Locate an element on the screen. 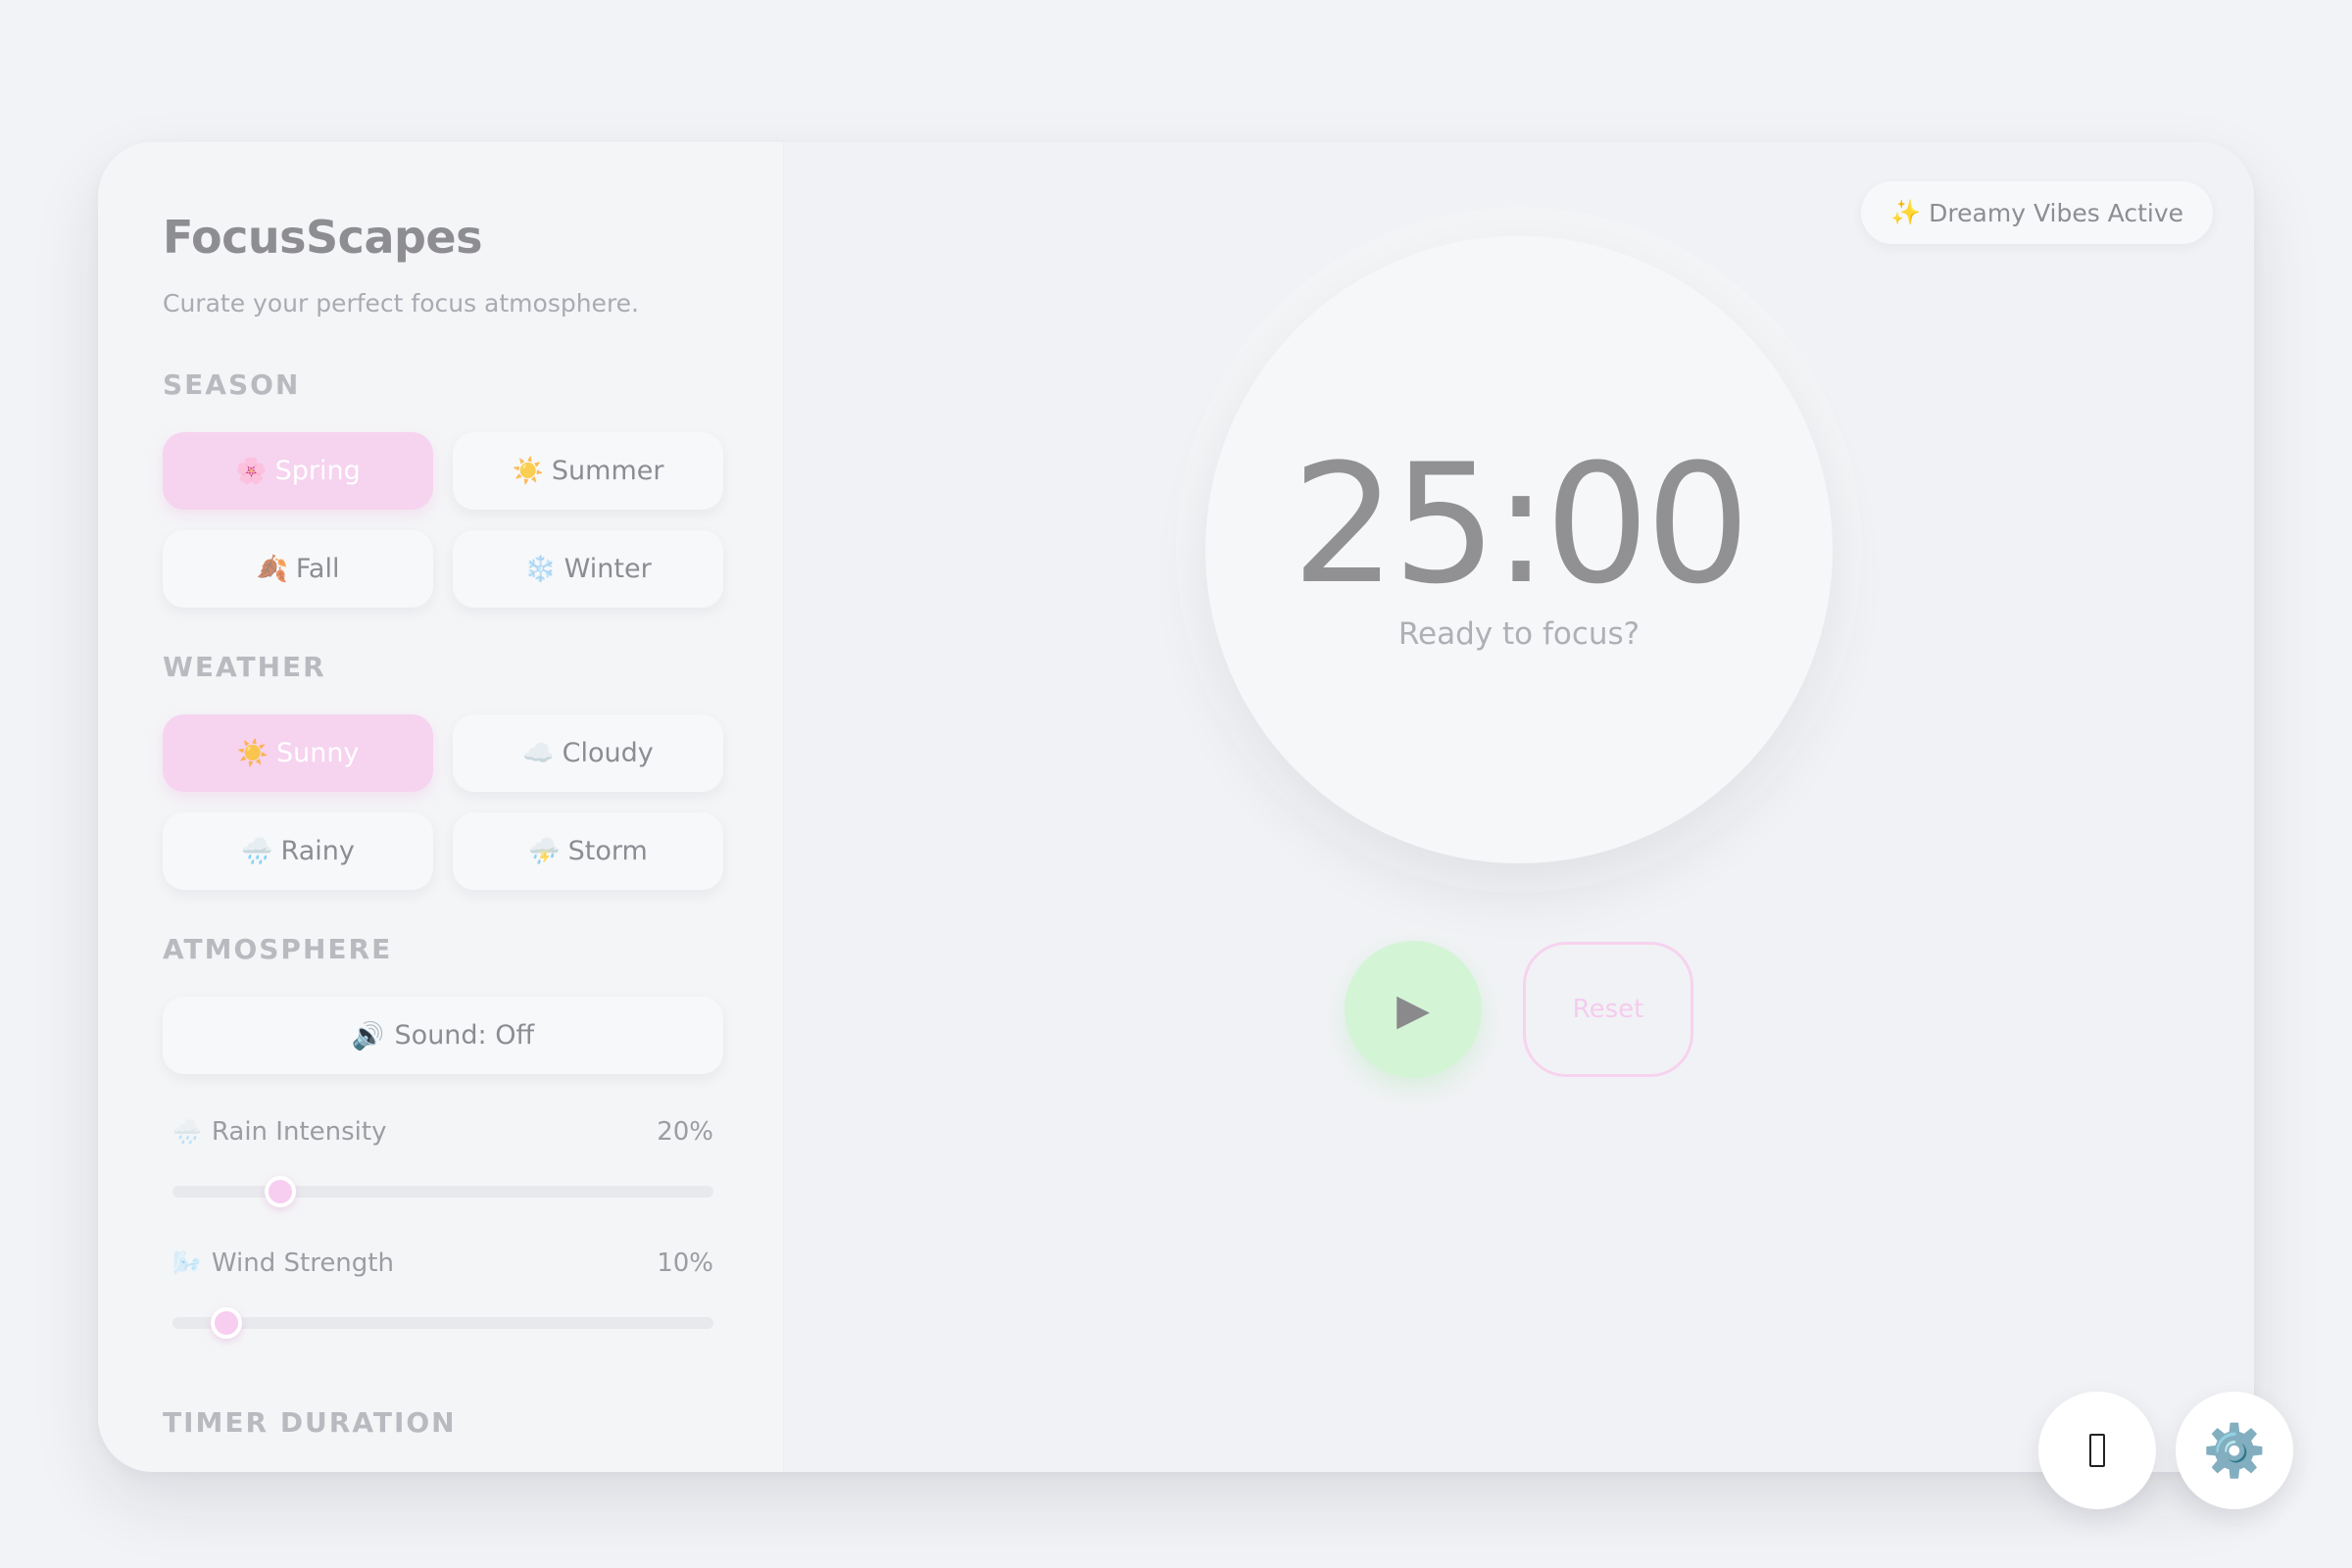  rain-intensity-label-group: 🌧️ Rain Intensity is located at coordinates (279, 1132).